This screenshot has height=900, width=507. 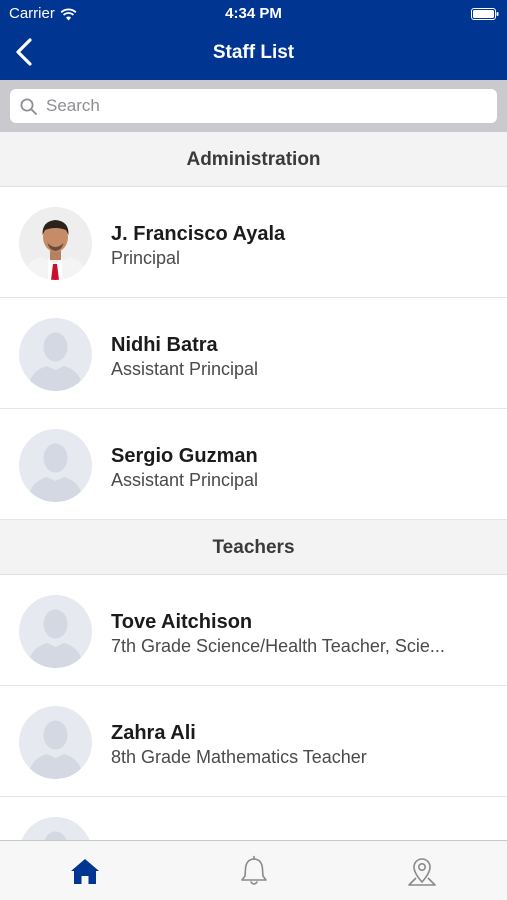 What do you see at coordinates (198, 234) in the screenshot?
I see `staff-name: J. Francisco Ayala` at bounding box center [198, 234].